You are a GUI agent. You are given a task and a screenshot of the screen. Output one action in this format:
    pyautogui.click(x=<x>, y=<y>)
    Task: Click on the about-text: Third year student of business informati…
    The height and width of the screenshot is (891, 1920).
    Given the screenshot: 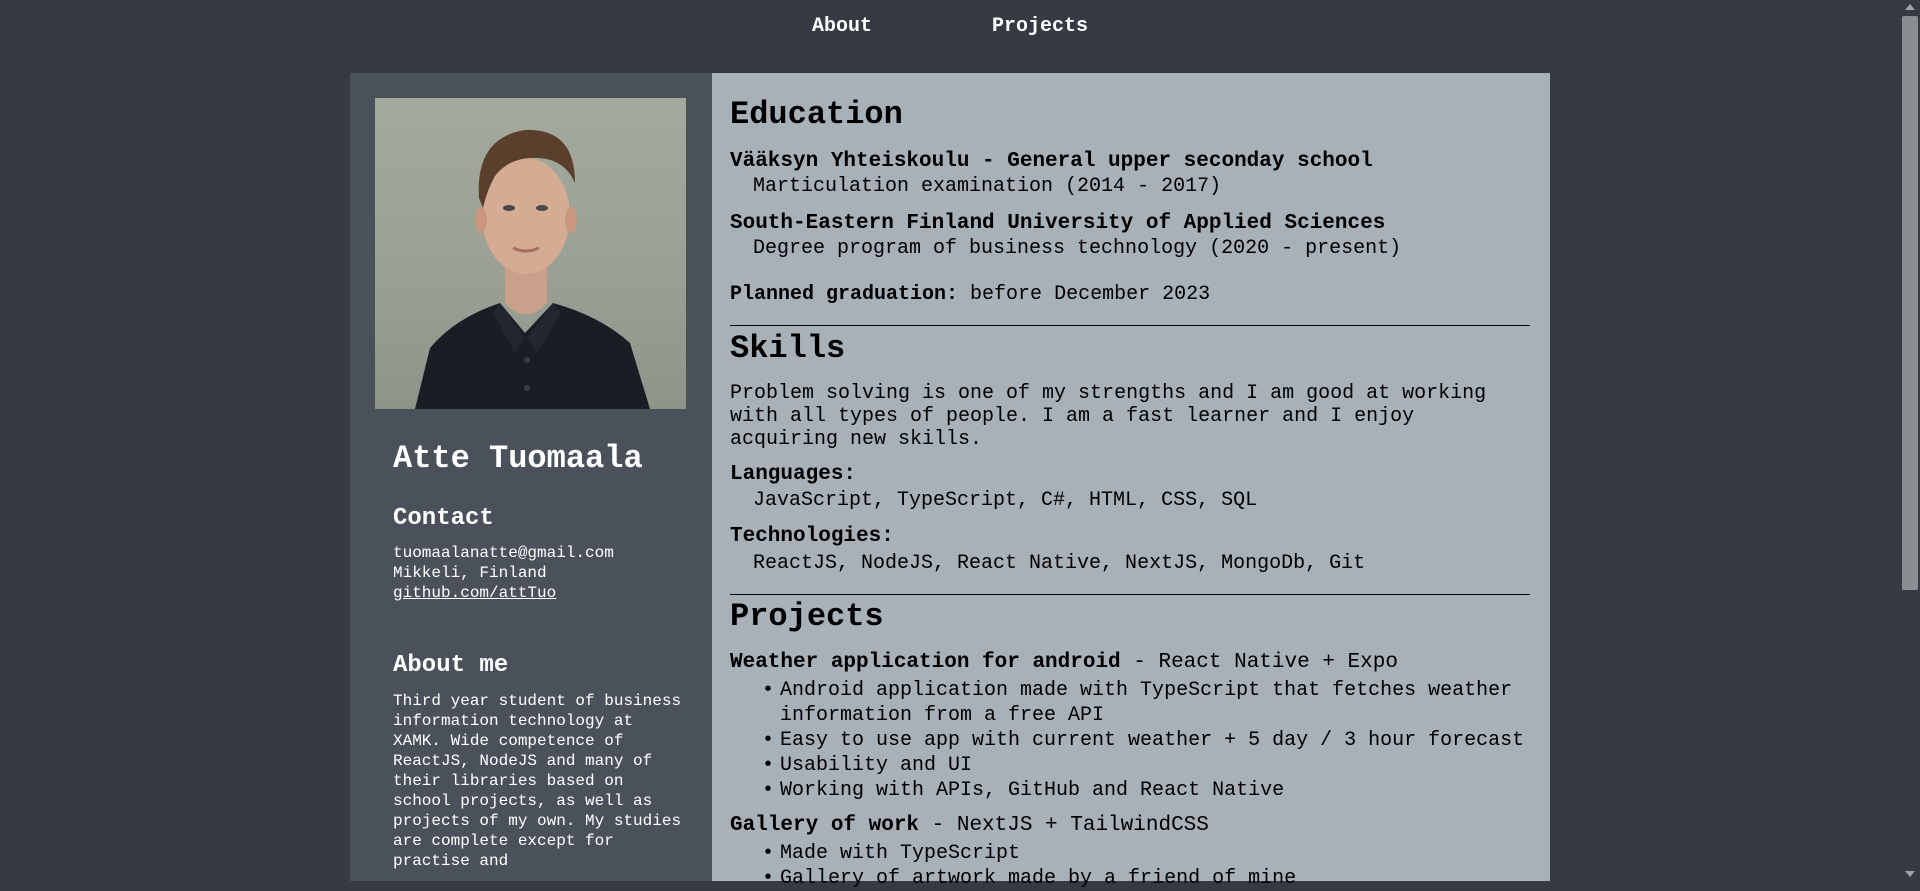 What is the action you would take?
    pyautogui.click(x=537, y=781)
    